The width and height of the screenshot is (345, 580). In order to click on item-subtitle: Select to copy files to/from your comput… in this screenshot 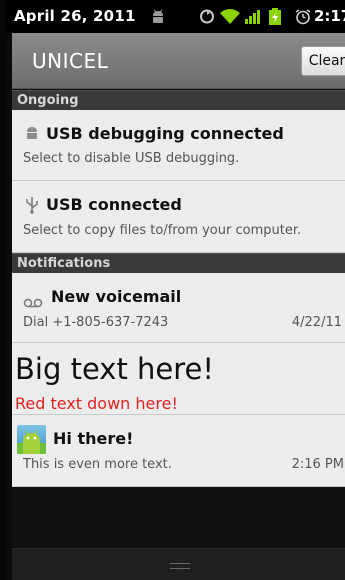, I will do `click(162, 230)`.